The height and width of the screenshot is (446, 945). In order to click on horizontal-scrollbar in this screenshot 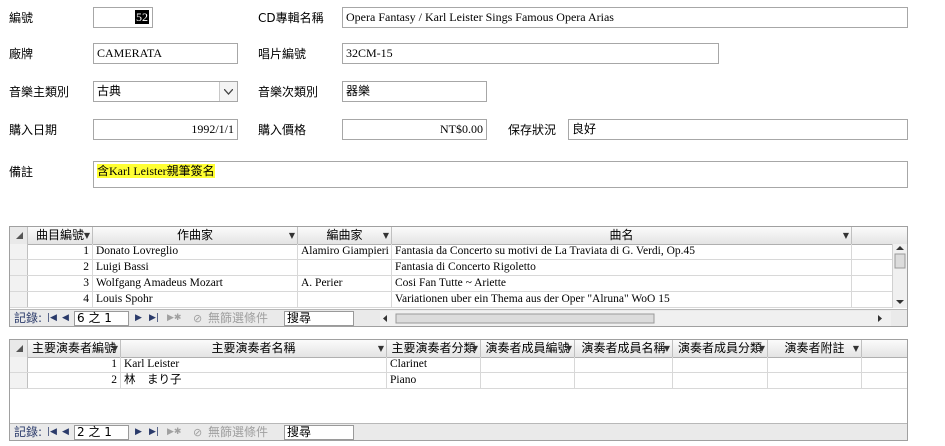, I will do `click(635, 318)`.